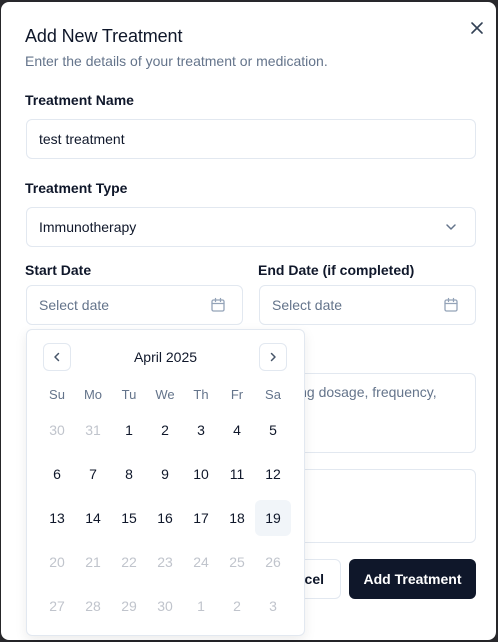  What do you see at coordinates (93, 394) in the screenshot?
I see `weekday-header: Mo` at bounding box center [93, 394].